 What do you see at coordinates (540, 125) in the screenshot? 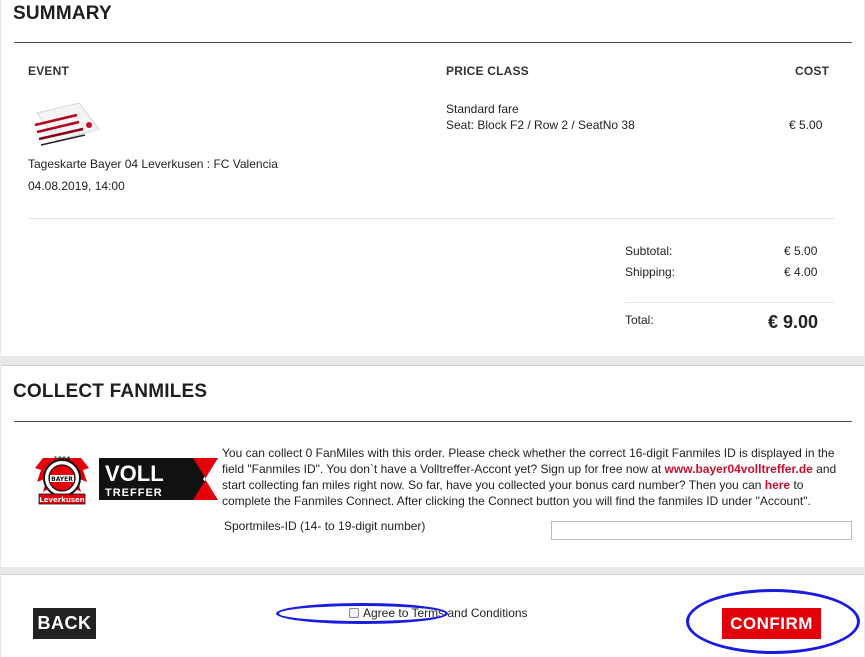
I see `seat-info: Seat: Block F2 / Row 2 / SeatNo 38` at bounding box center [540, 125].